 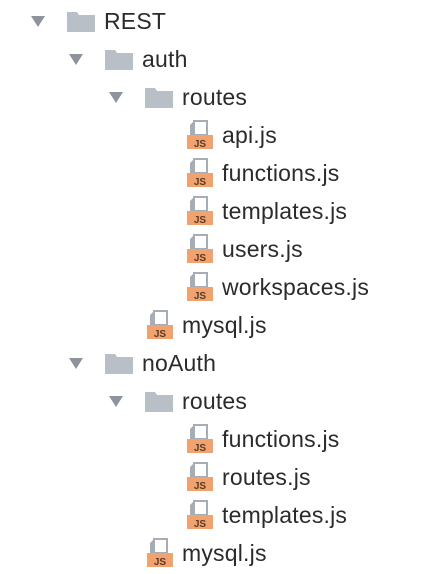 What do you see at coordinates (266, 477) in the screenshot?
I see `tree-node-label: routes.js` at bounding box center [266, 477].